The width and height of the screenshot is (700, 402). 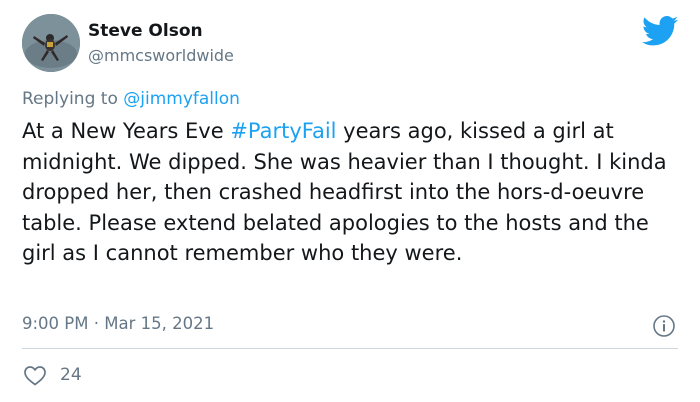 I want to click on reply-mention-link: @jimmyfallon, so click(x=181, y=99).